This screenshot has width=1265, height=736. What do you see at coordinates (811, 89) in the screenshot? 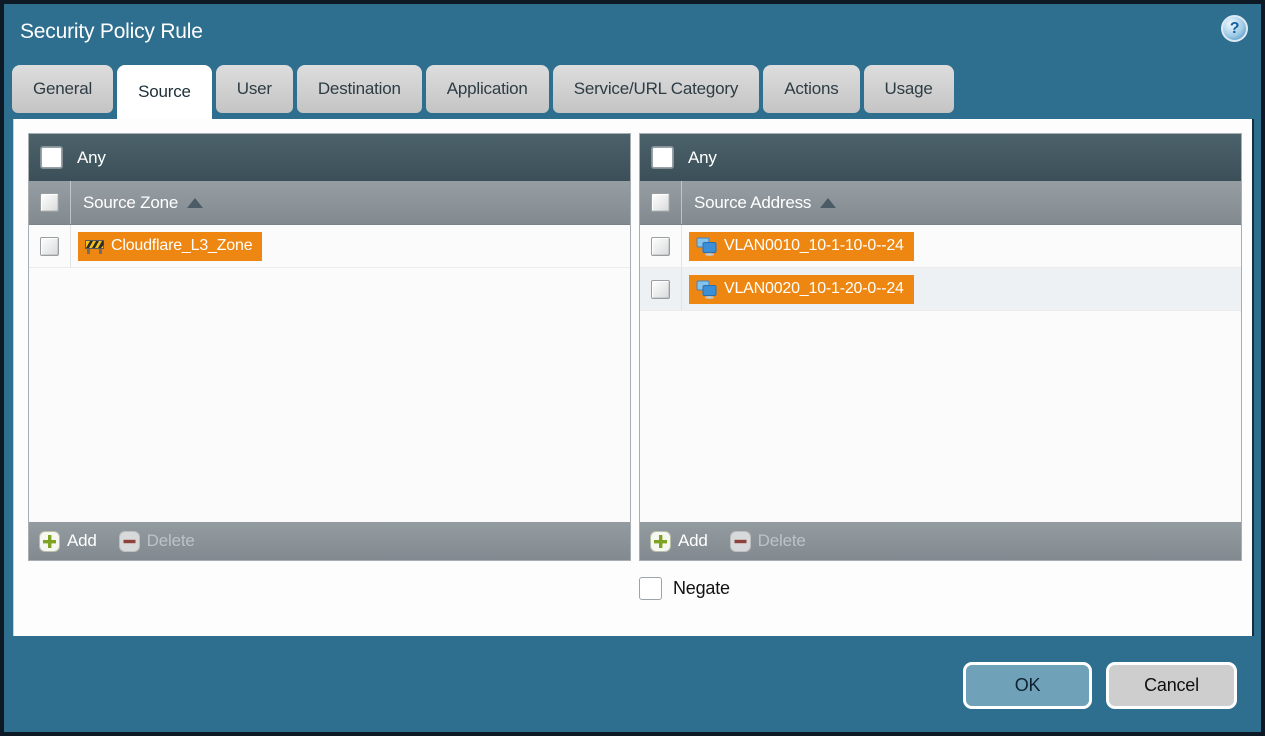
I see `tab-actions: Actions` at bounding box center [811, 89].